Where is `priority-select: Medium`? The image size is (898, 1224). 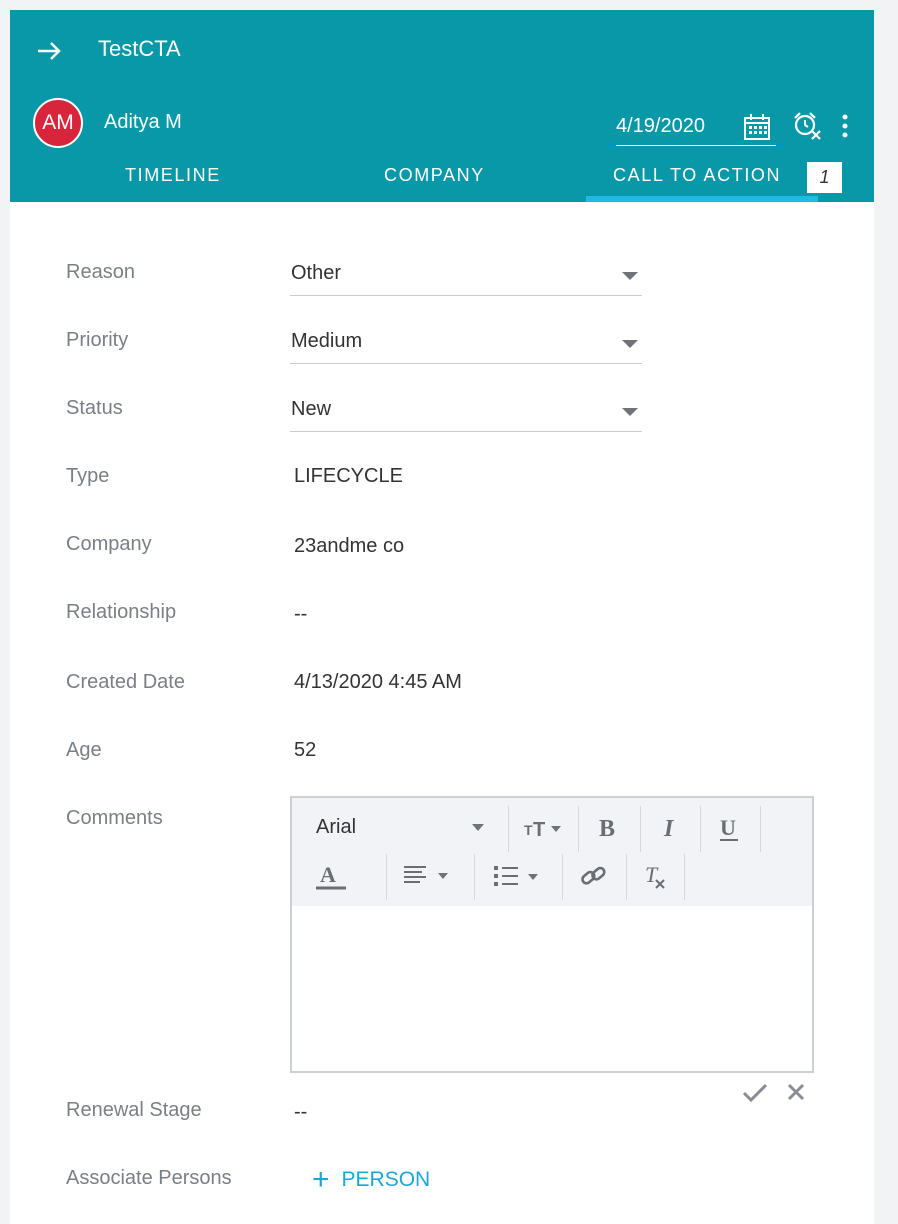 priority-select: Medium is located at coordinates (466, 346).